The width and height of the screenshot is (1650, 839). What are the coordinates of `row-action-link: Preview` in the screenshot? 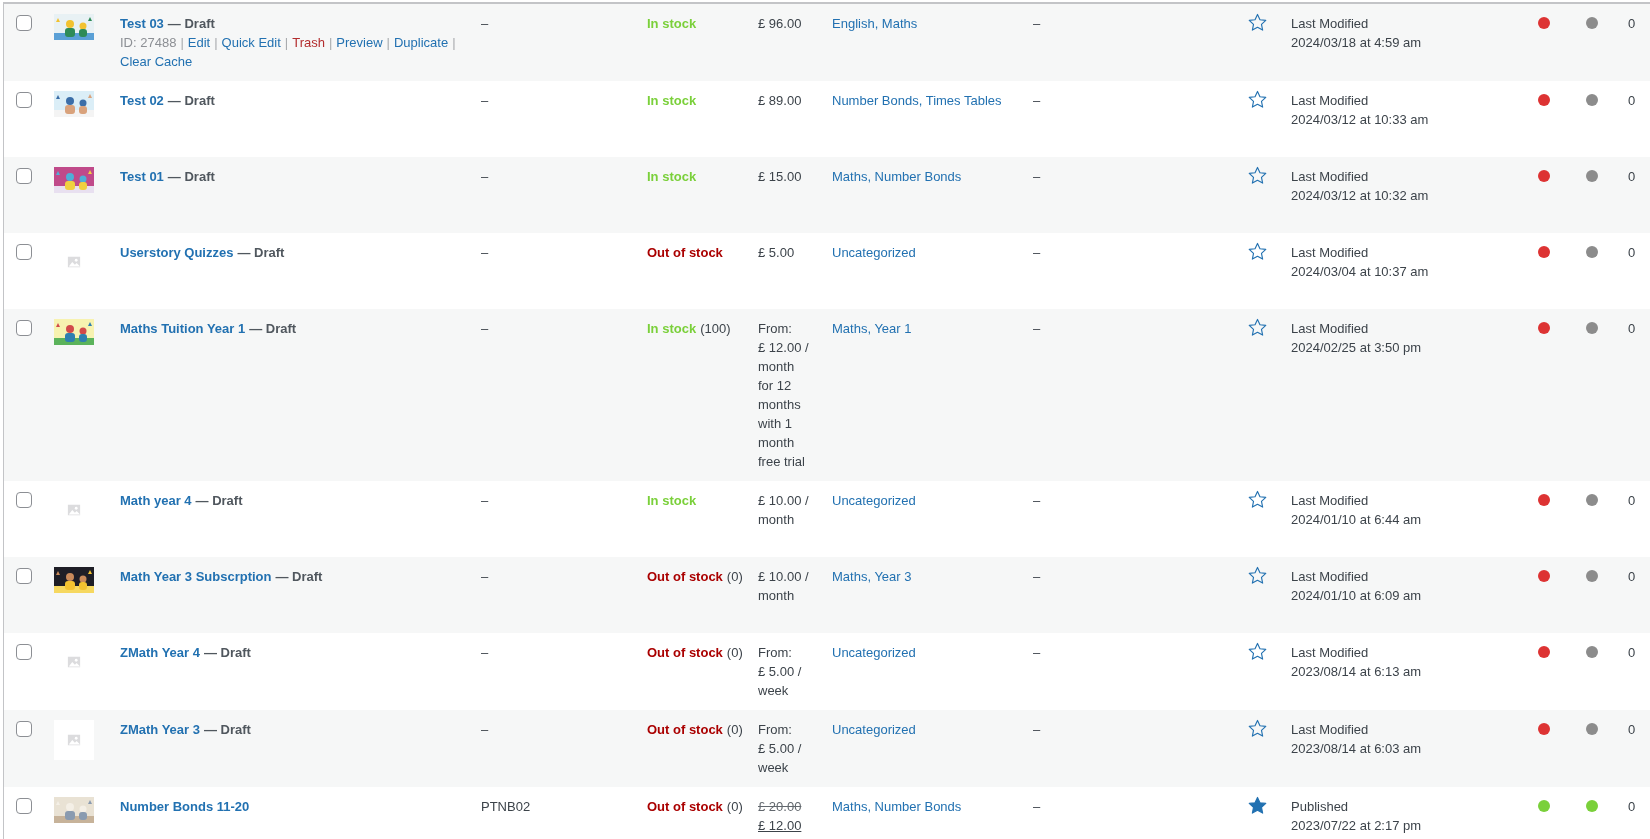 It's located at (359, 42).